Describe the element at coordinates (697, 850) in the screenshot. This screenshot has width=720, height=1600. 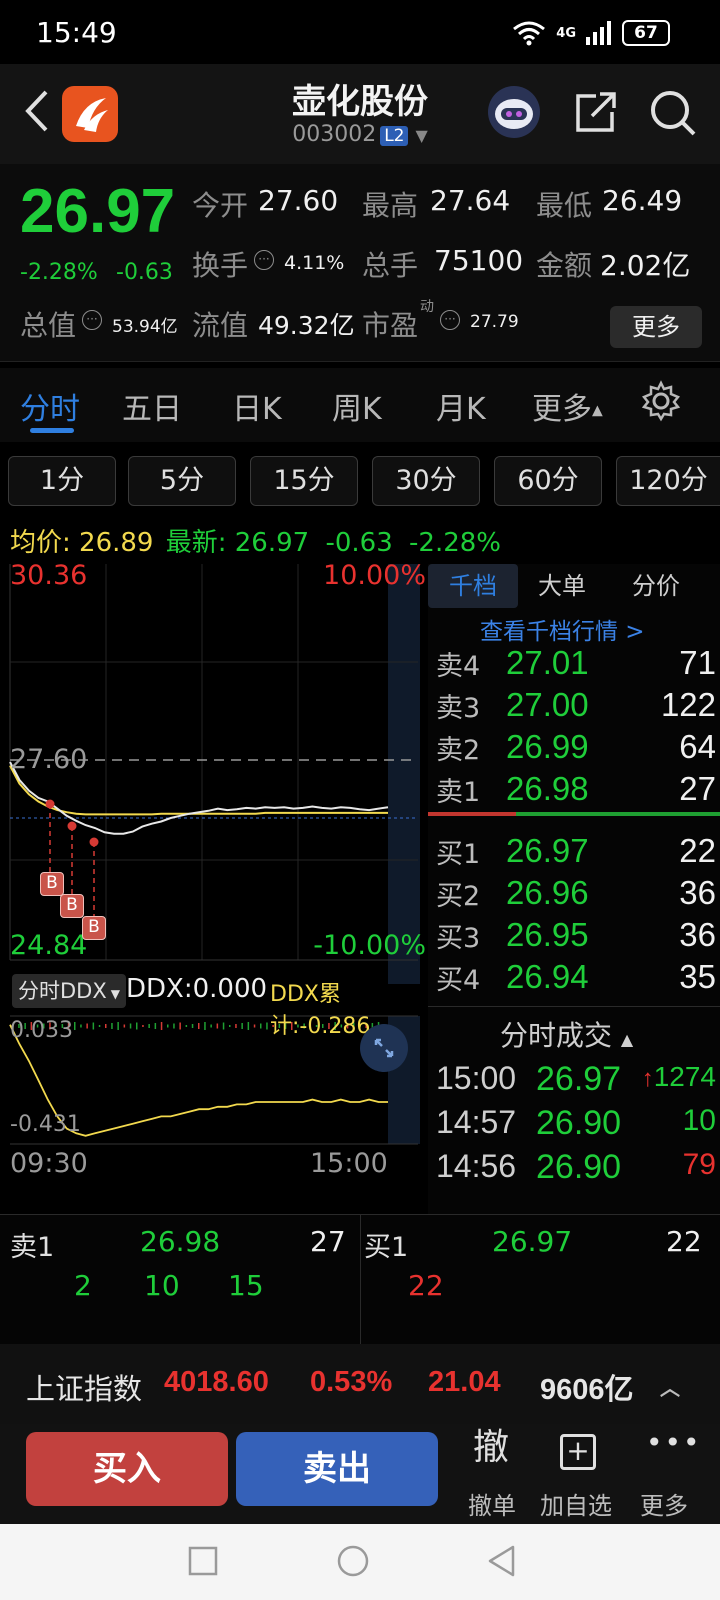
I see `bid-volume: 22` at that location.